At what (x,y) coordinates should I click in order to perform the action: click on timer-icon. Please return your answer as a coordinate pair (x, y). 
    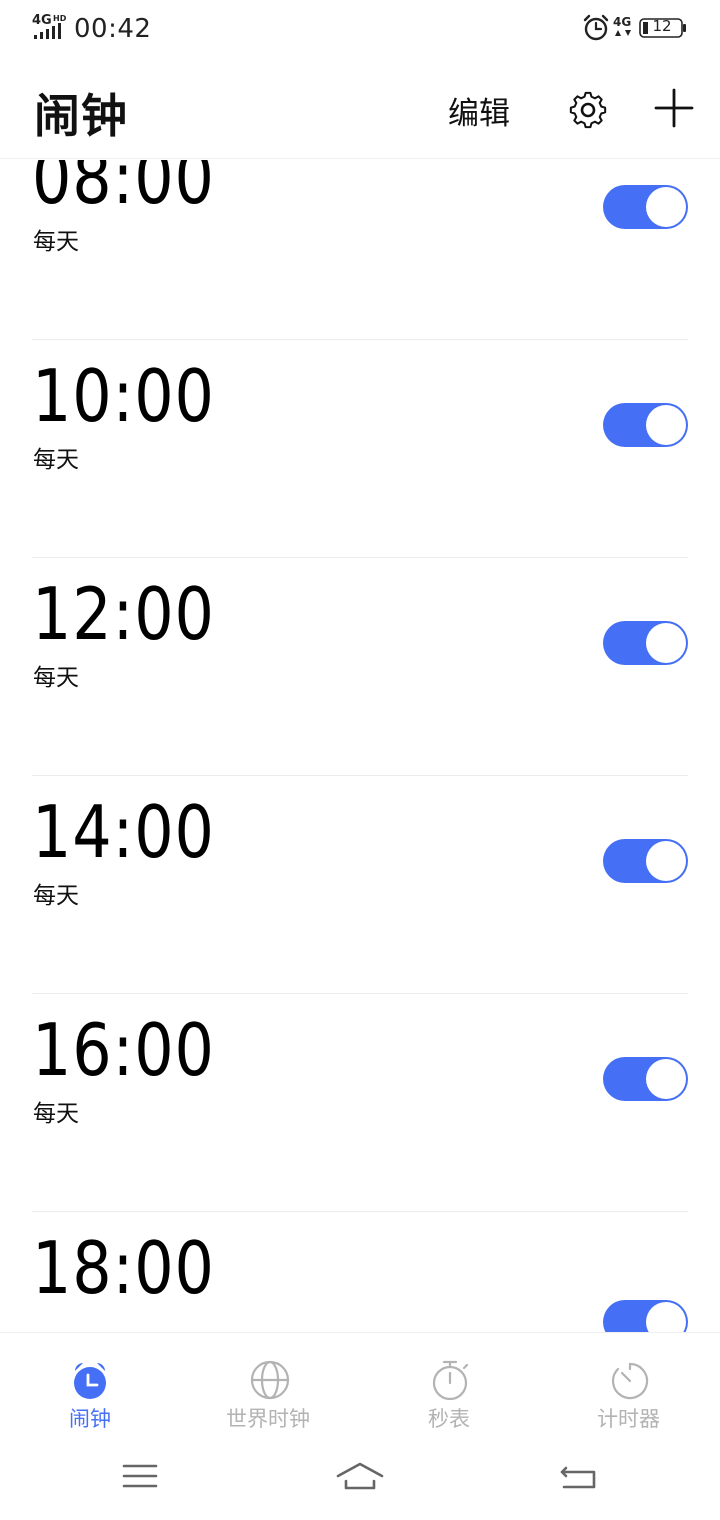
    Looking at the image, I should click on (630, 1381).